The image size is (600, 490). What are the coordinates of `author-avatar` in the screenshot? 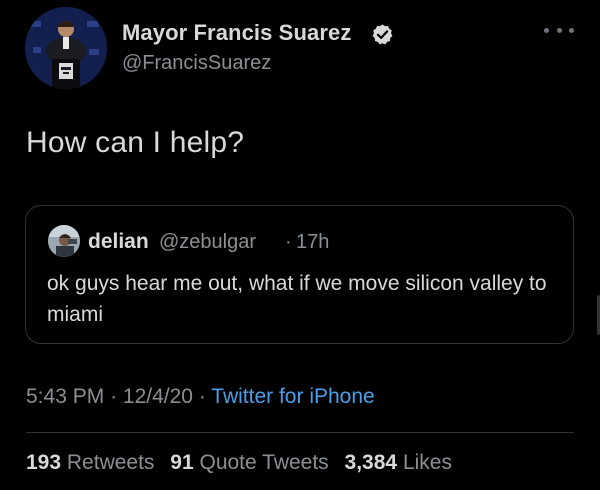 It's located at (66, 48).